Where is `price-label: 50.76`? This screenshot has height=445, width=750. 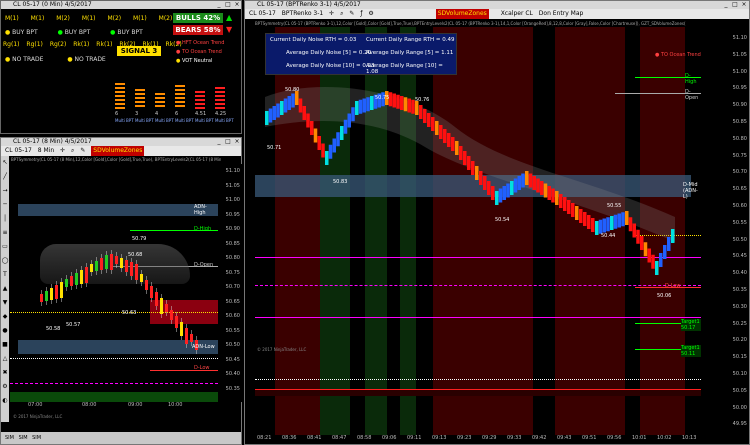 price-label: 50.76 is located at coordinates (422, 100).